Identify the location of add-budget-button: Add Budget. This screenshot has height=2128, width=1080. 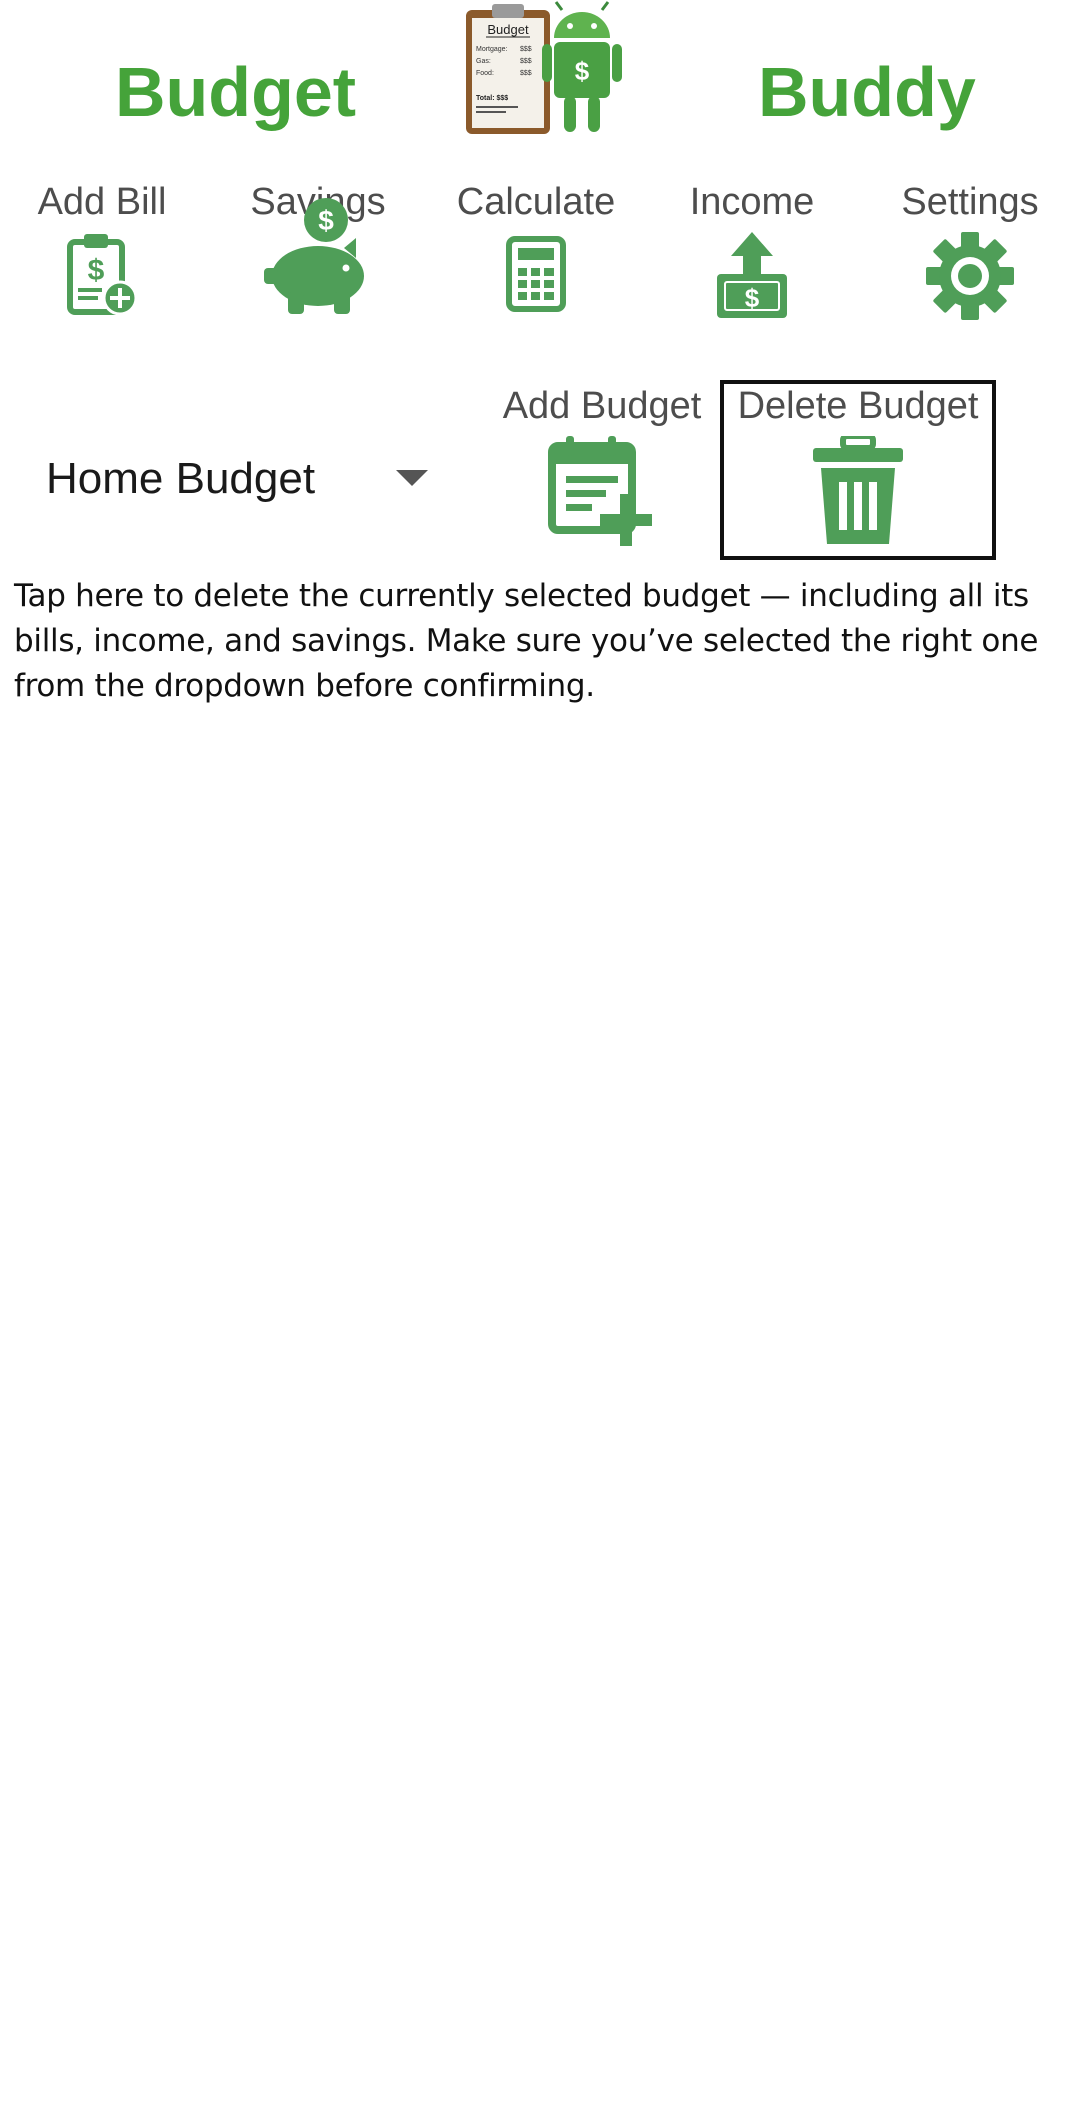
(602, 468).